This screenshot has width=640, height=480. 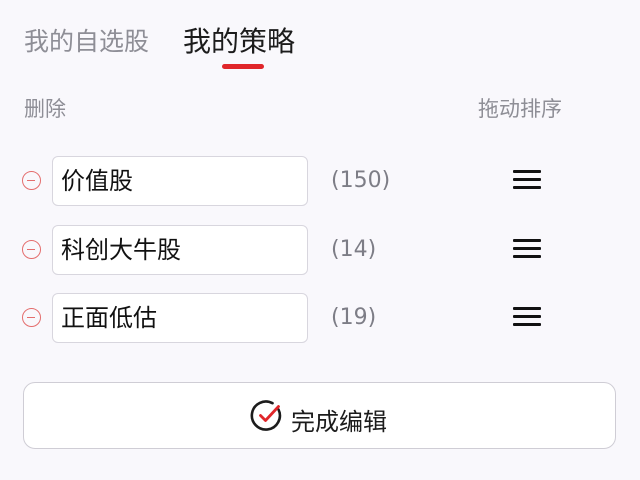 I want to click on active-tab-indicator, so click(x=243, y=66).